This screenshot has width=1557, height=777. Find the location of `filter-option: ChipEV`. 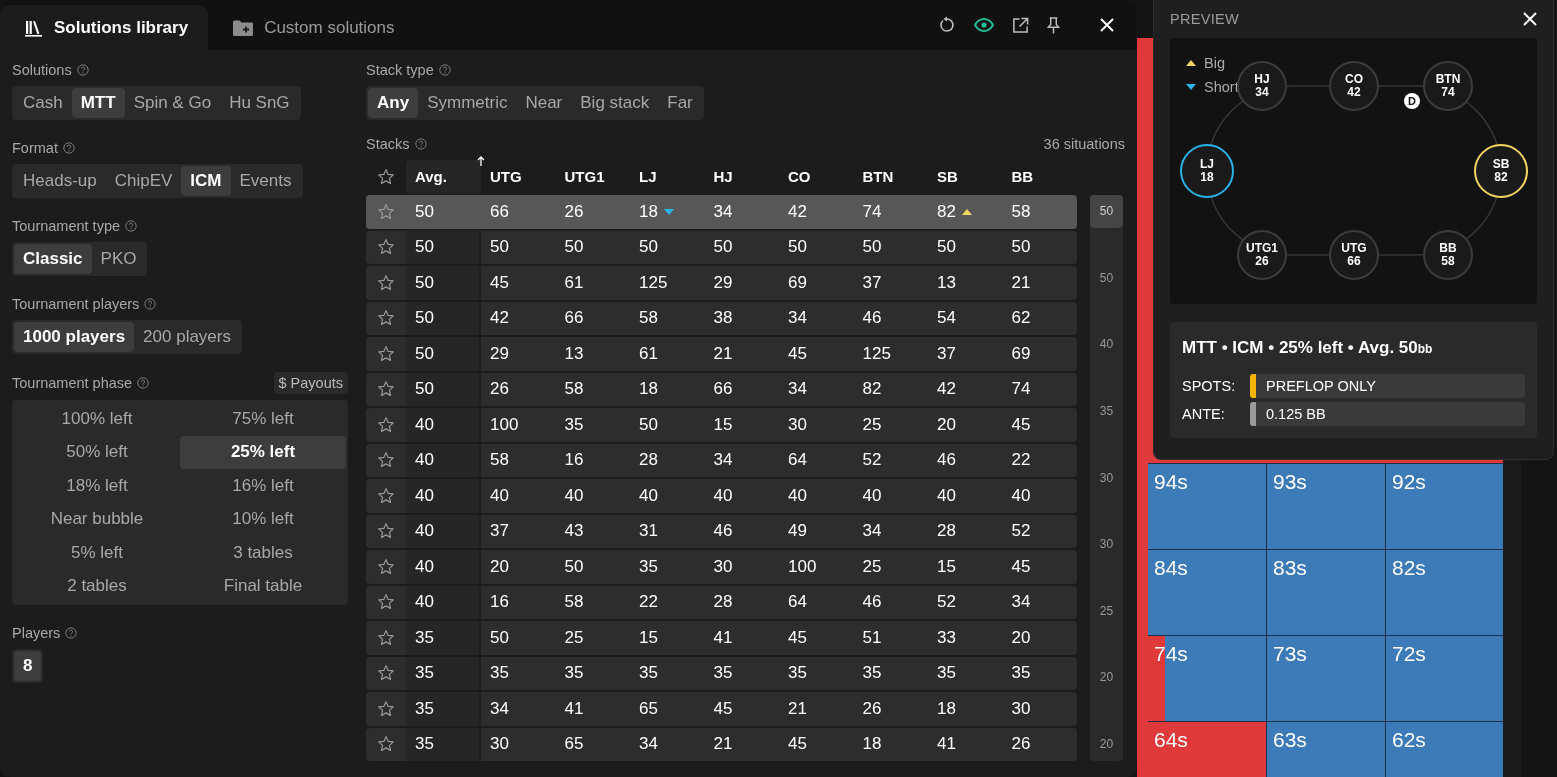

filter-option: ChipEV is located at coordinates (143, 181).